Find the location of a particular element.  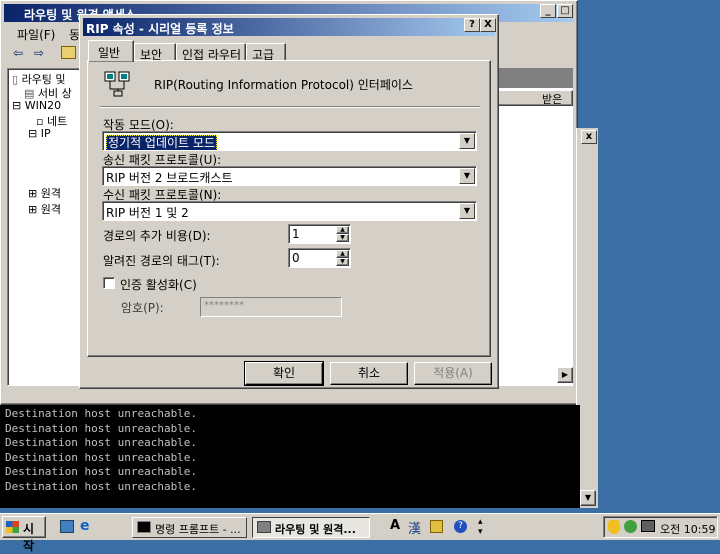

help-button: ? is located at coordinates (472, 25).